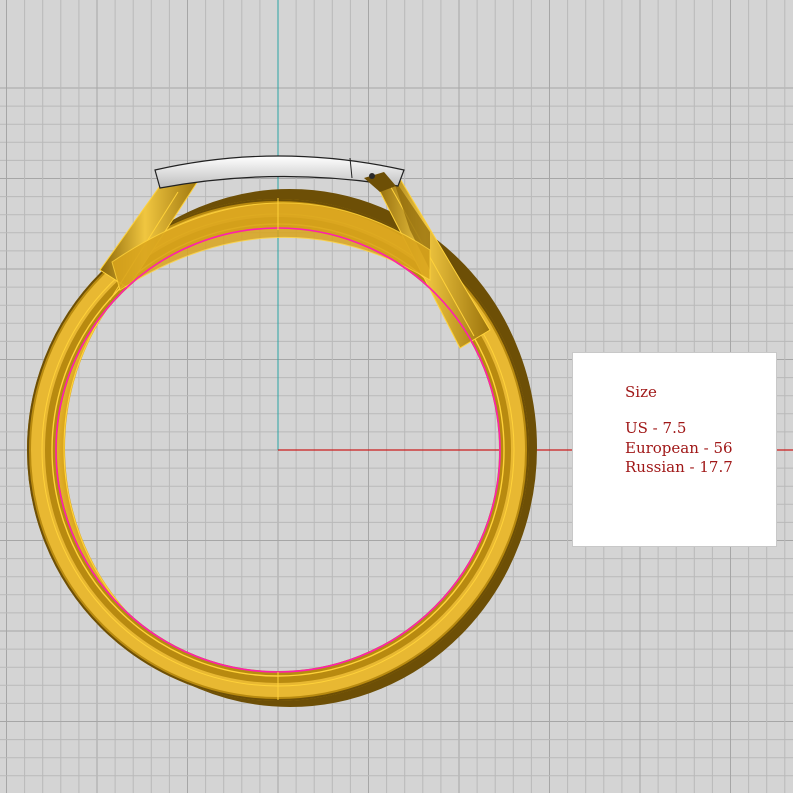  What do you see at coordinates (656, 428) in the screenshot?
I see `size-us: US - 7.5` at bounding box center [656, 428].